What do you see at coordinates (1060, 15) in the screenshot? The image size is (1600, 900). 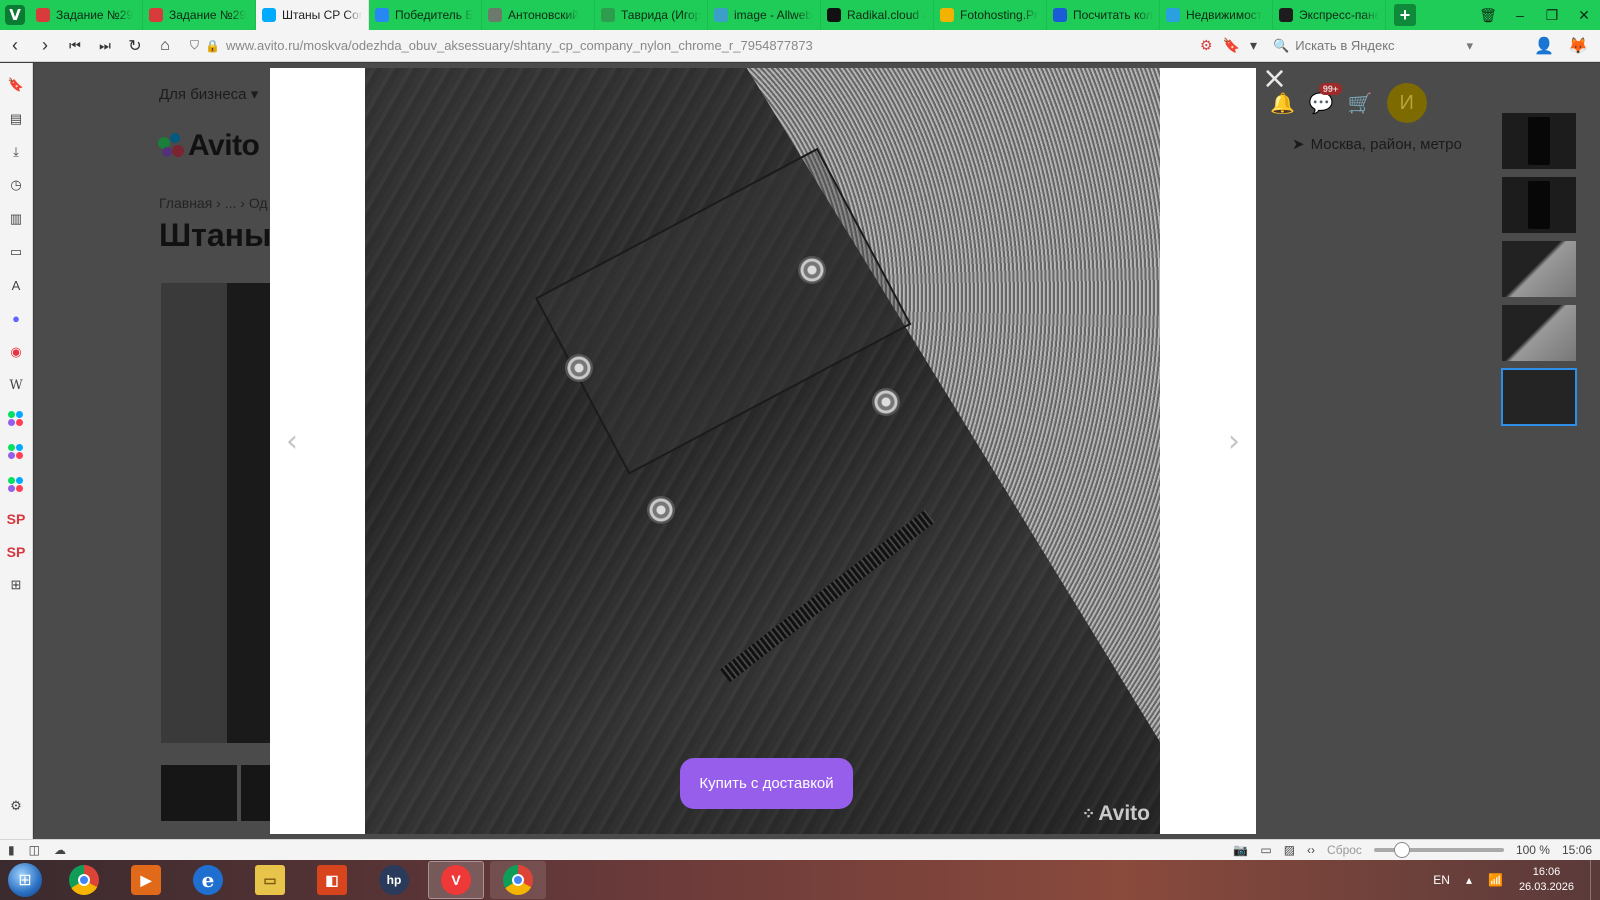 I see `circle-icon` at bounding box center [1060, 15].